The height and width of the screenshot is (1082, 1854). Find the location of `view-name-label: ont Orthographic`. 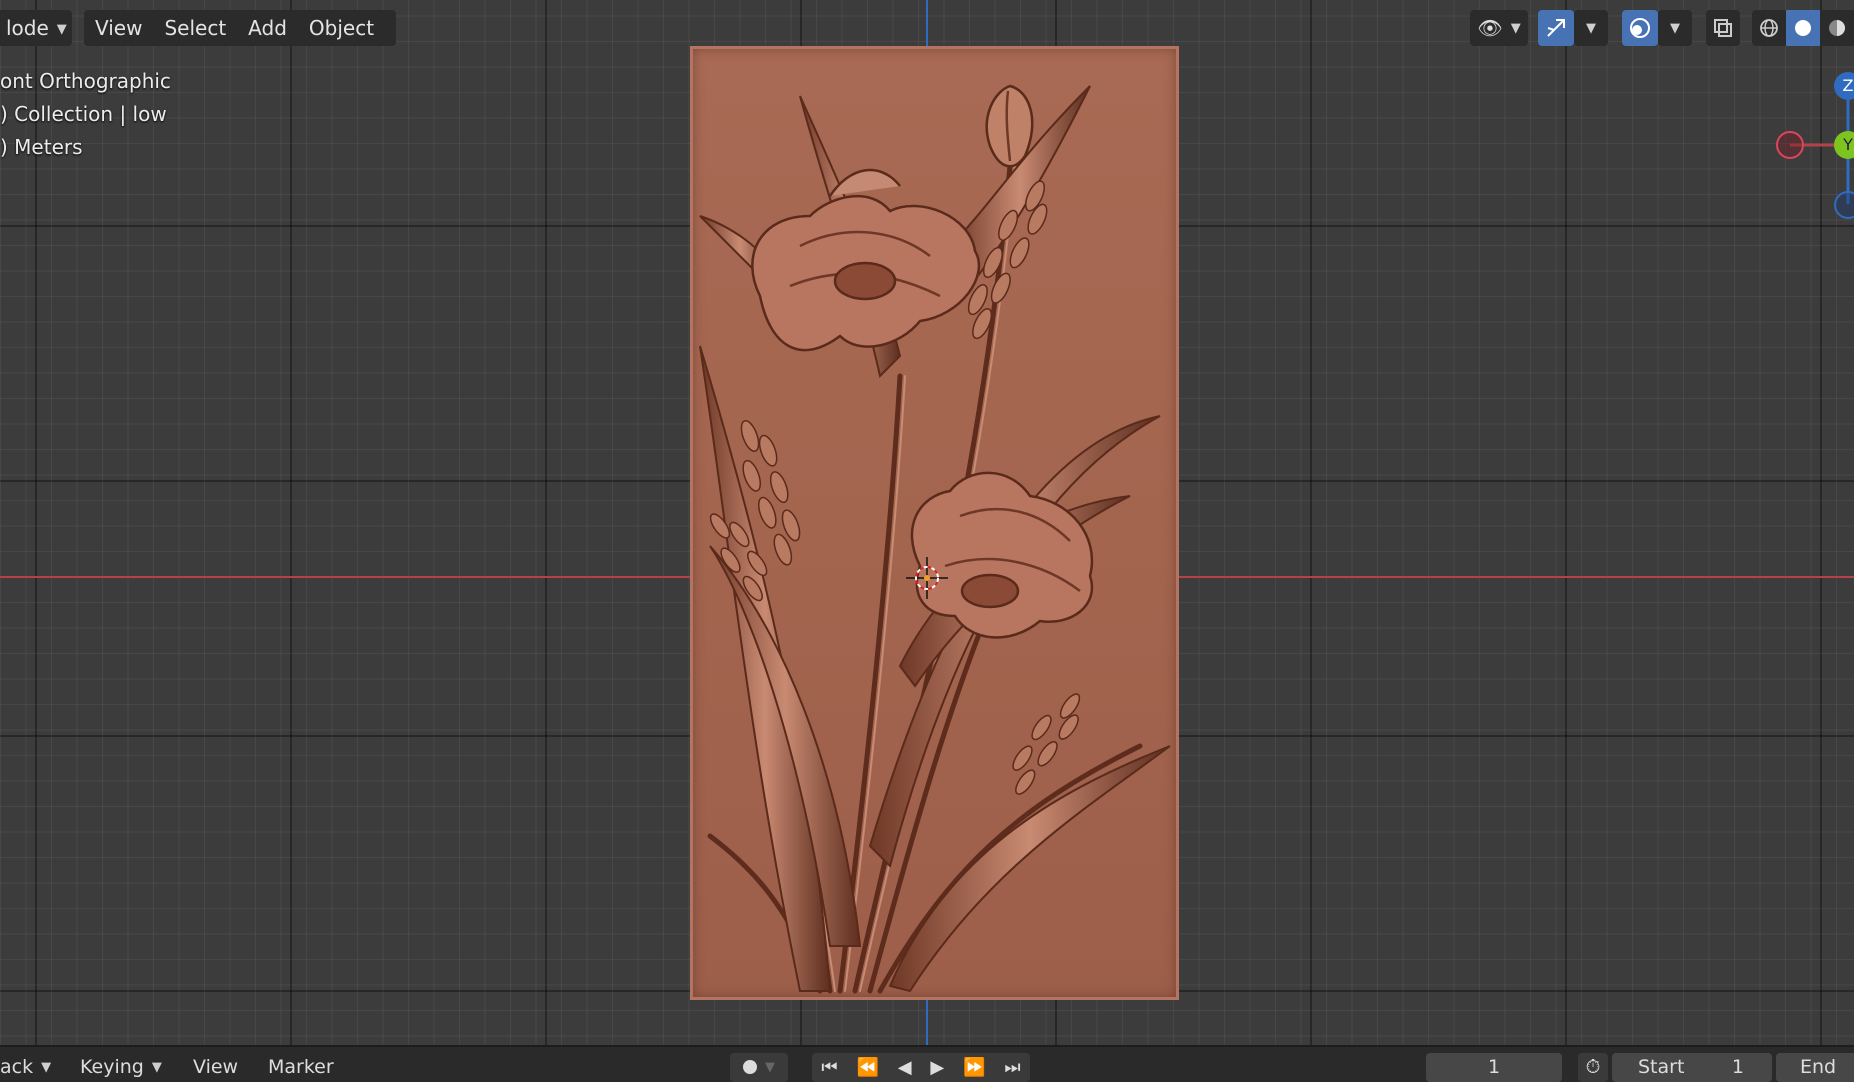

view-name-label: ont Orthographic is located at coordinates (85, 81).